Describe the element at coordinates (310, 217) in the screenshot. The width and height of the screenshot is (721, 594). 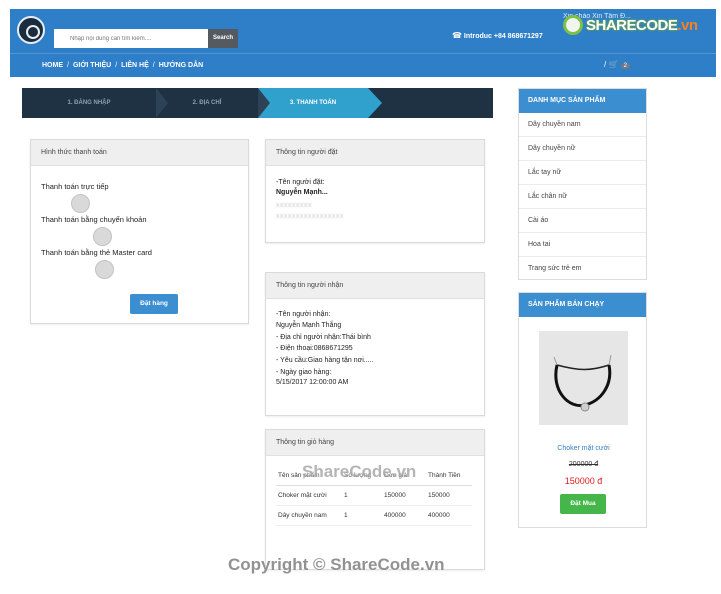
I see `buyer-blurred-field: xxxxxxxxxxxxxxxxx` at that location.